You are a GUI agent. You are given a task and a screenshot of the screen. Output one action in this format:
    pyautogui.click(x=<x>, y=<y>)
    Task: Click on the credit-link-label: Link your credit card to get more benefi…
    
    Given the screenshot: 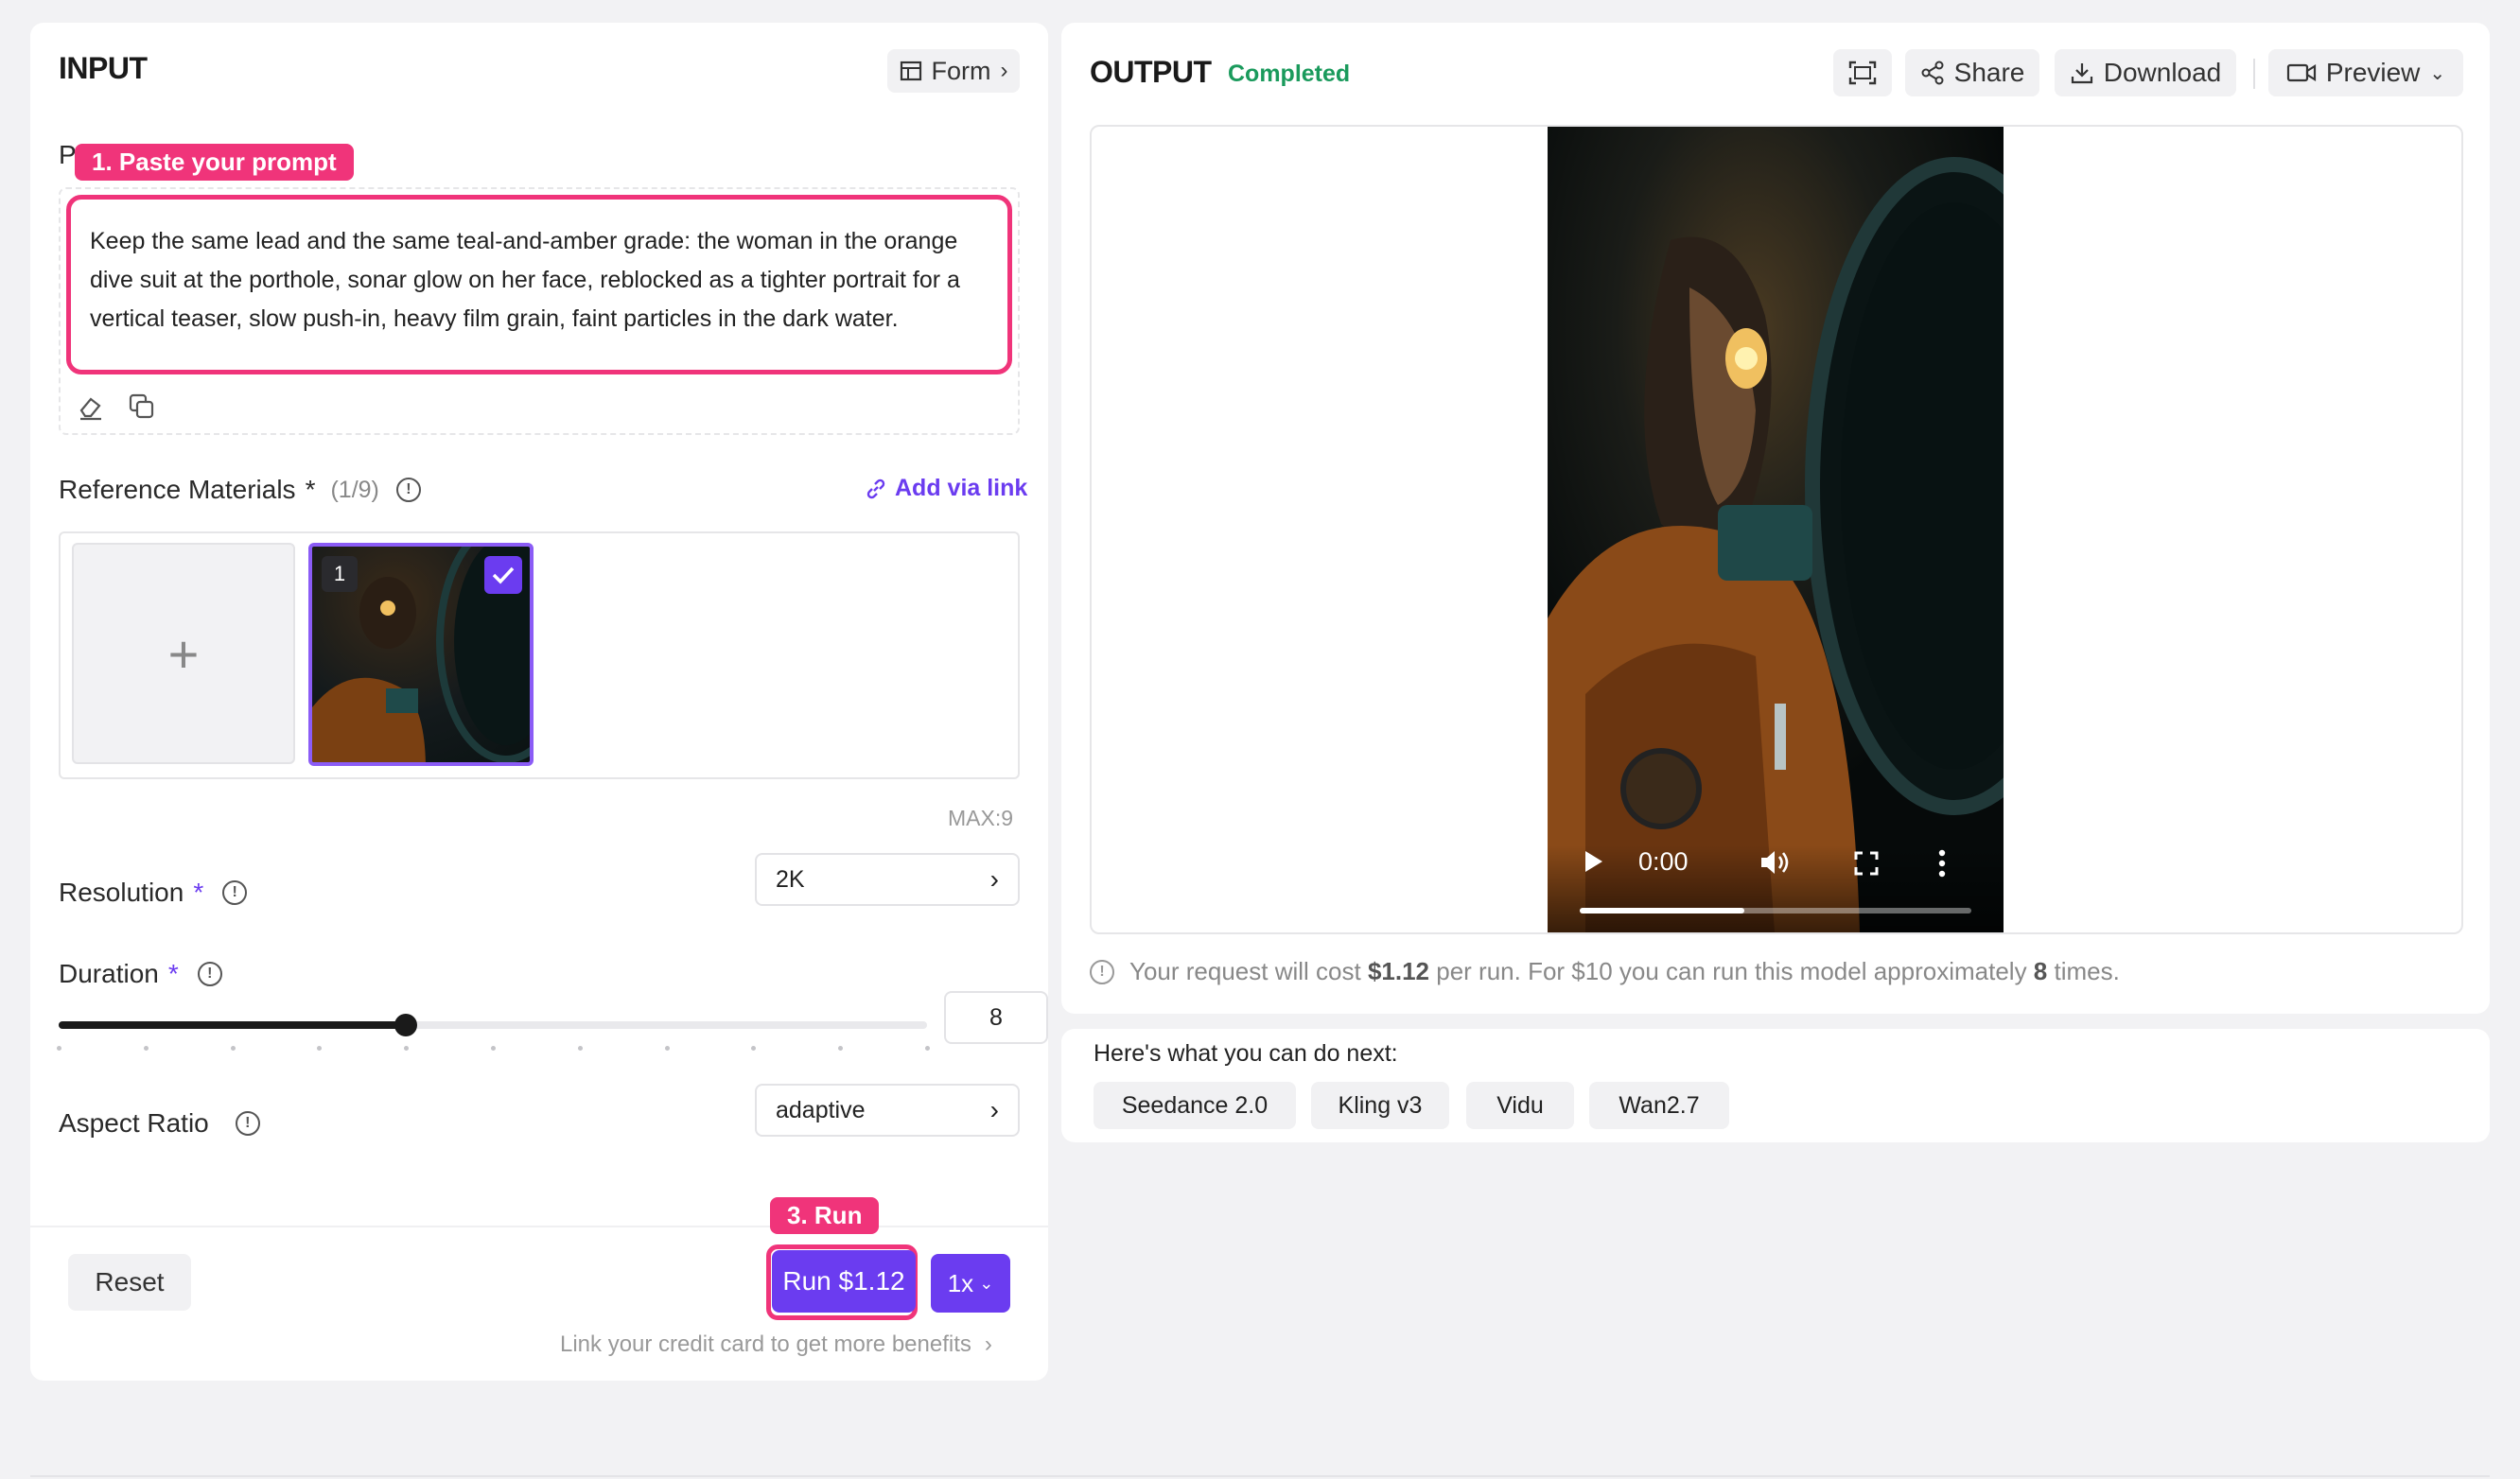 What is the action you would take?
    pyautogui.click(x=765, y=1344)
    